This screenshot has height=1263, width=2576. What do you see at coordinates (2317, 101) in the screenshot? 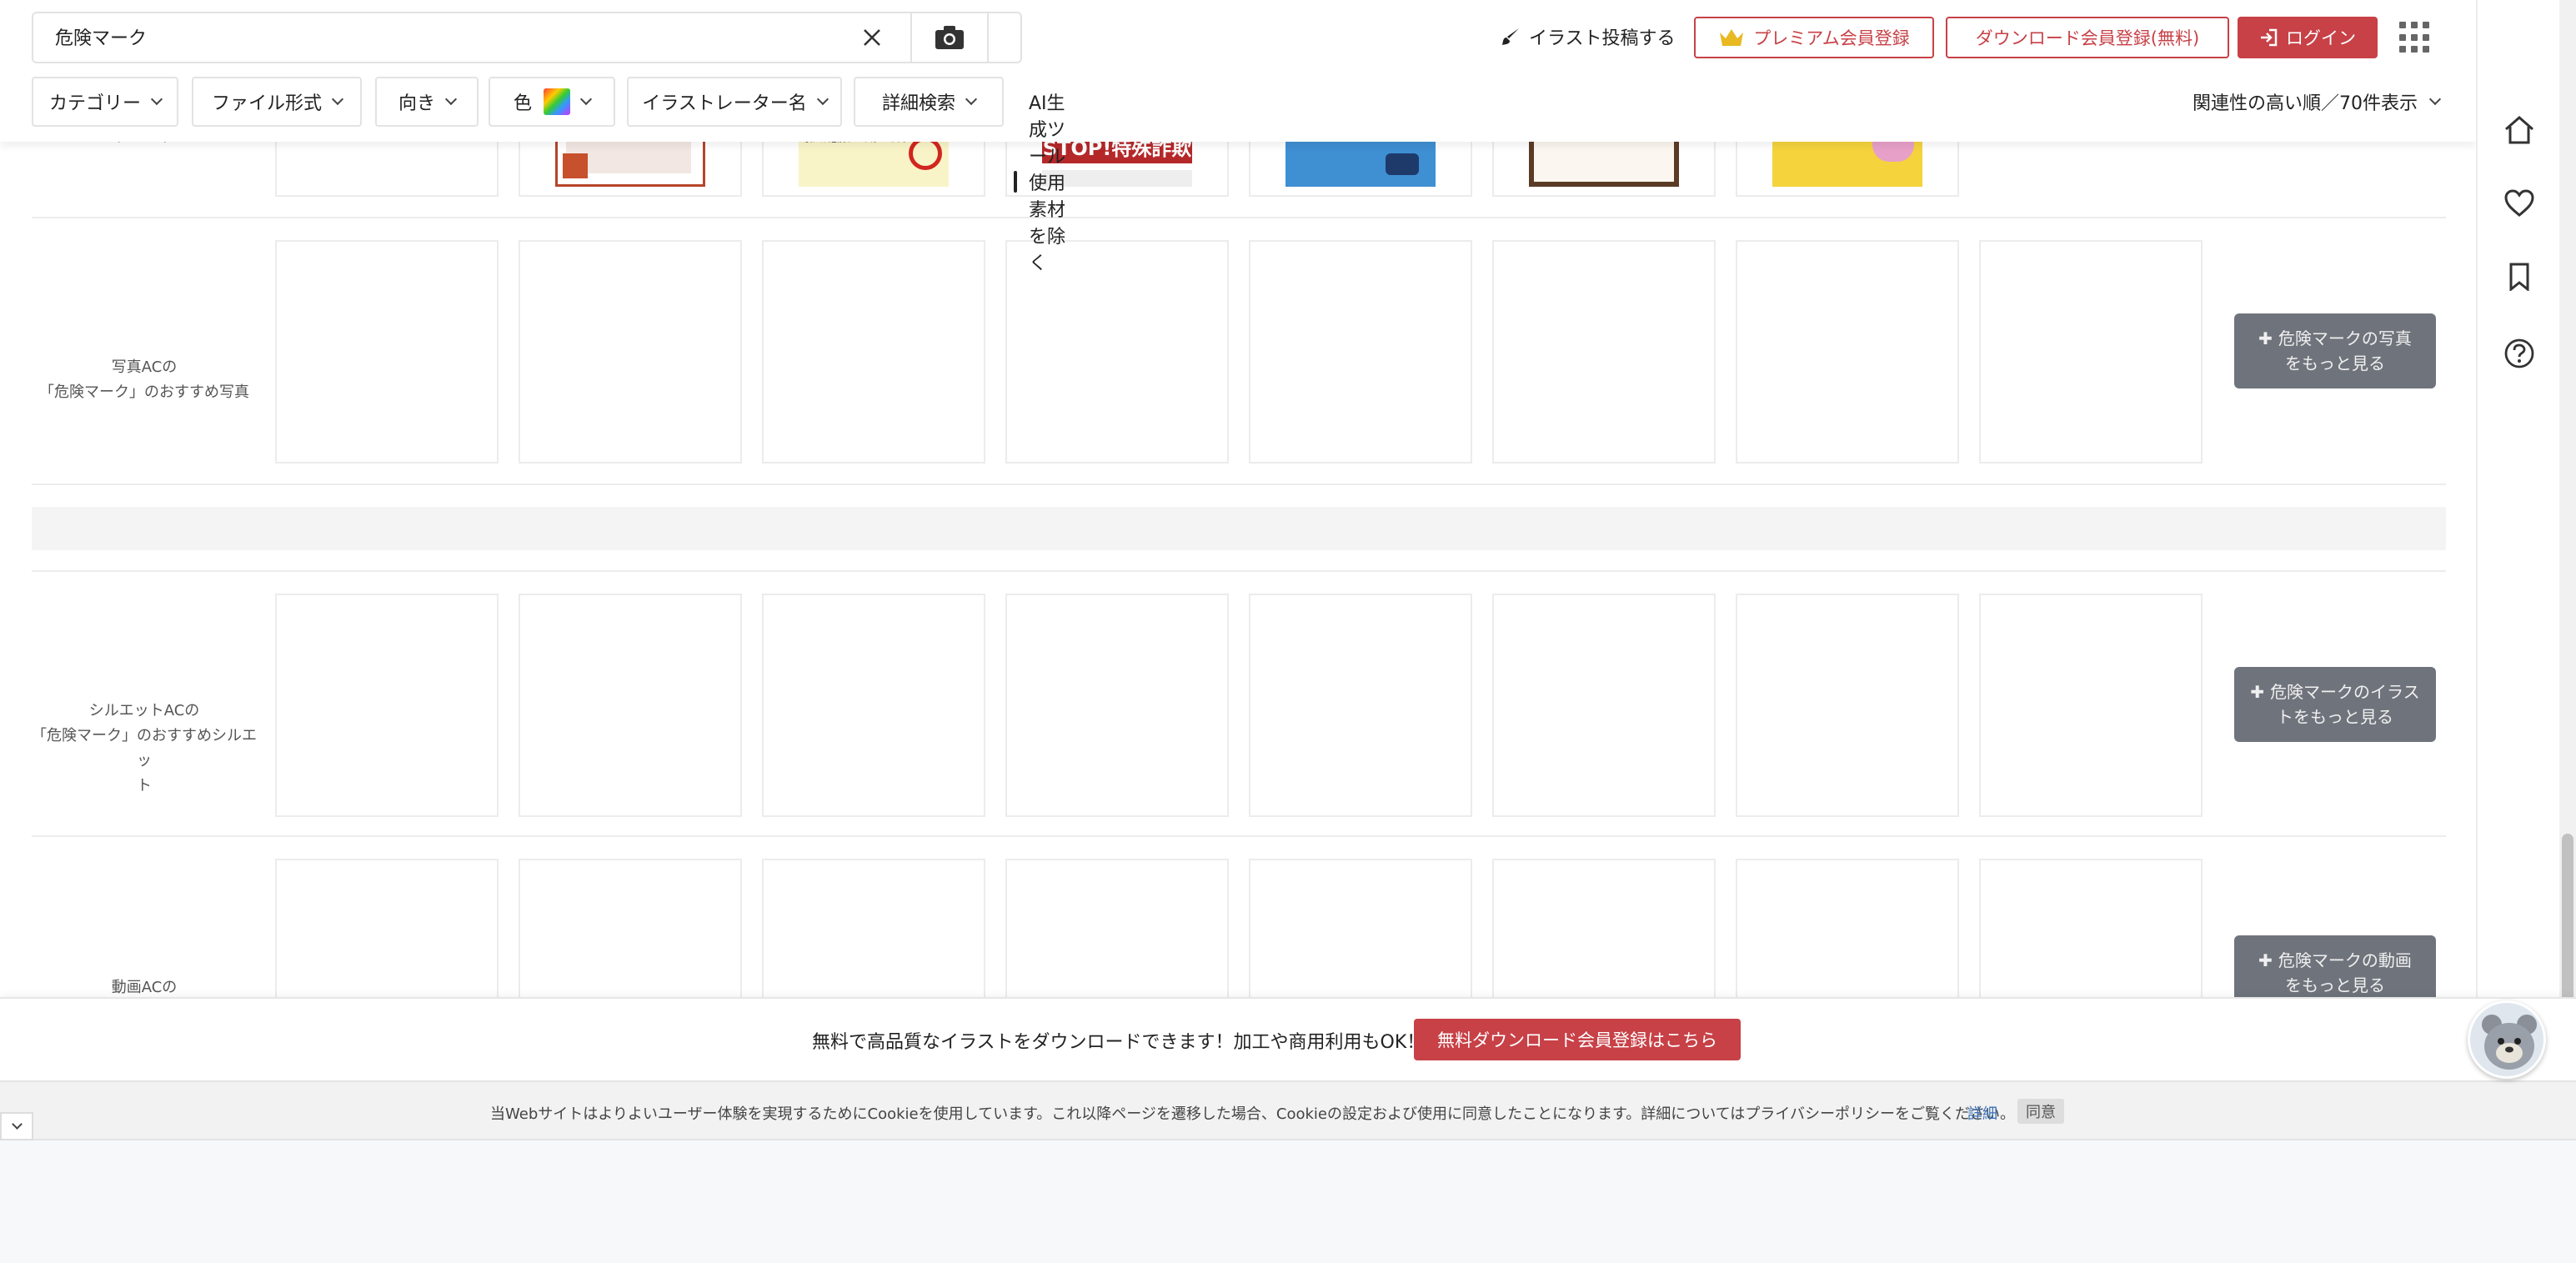
I see `sort-dropdown: 関連性の高い順／70件表示` at bounding box center [2317, 101].